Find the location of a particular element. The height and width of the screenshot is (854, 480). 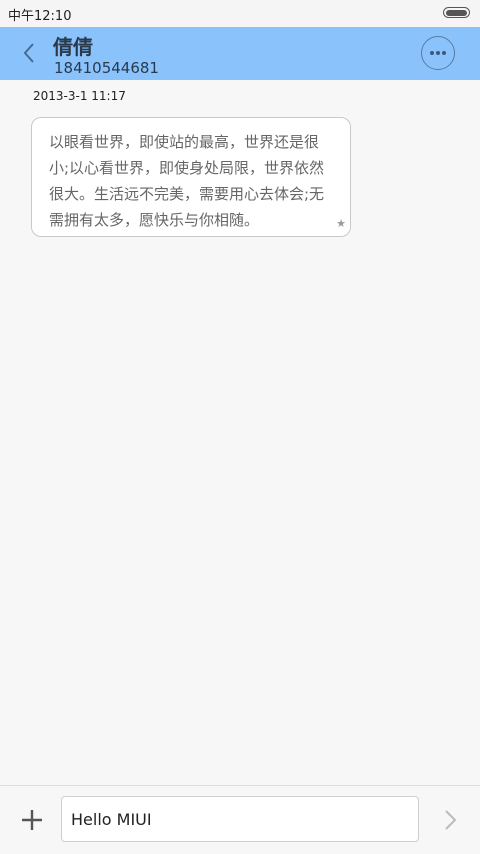

battery-icon is located at coordinates (456, 12).